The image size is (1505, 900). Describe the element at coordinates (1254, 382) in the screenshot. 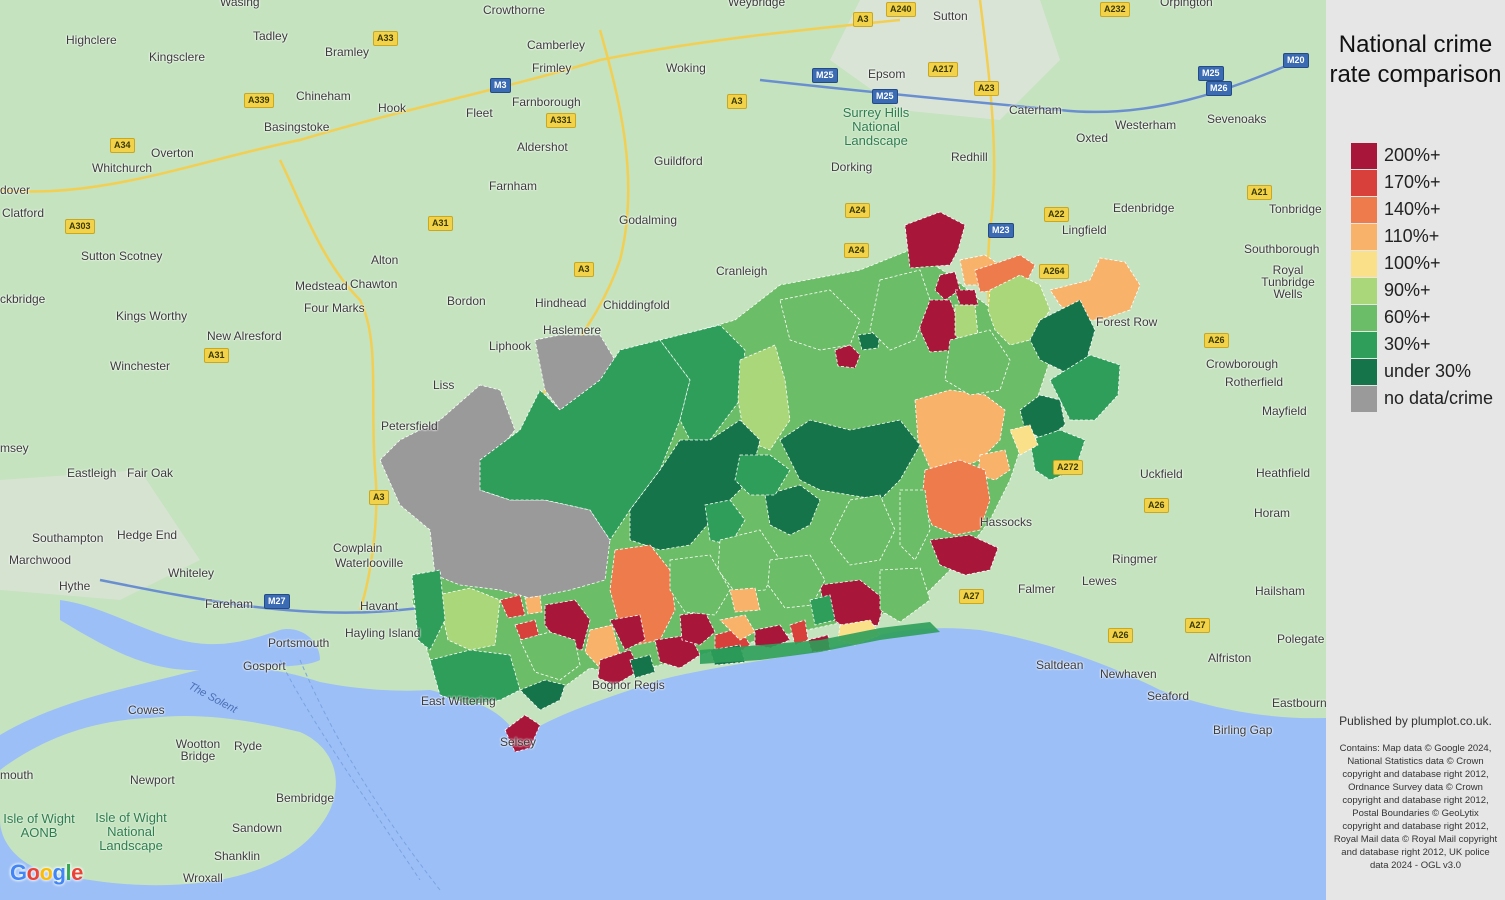

I see `place-label: Rotherfield` at that location.